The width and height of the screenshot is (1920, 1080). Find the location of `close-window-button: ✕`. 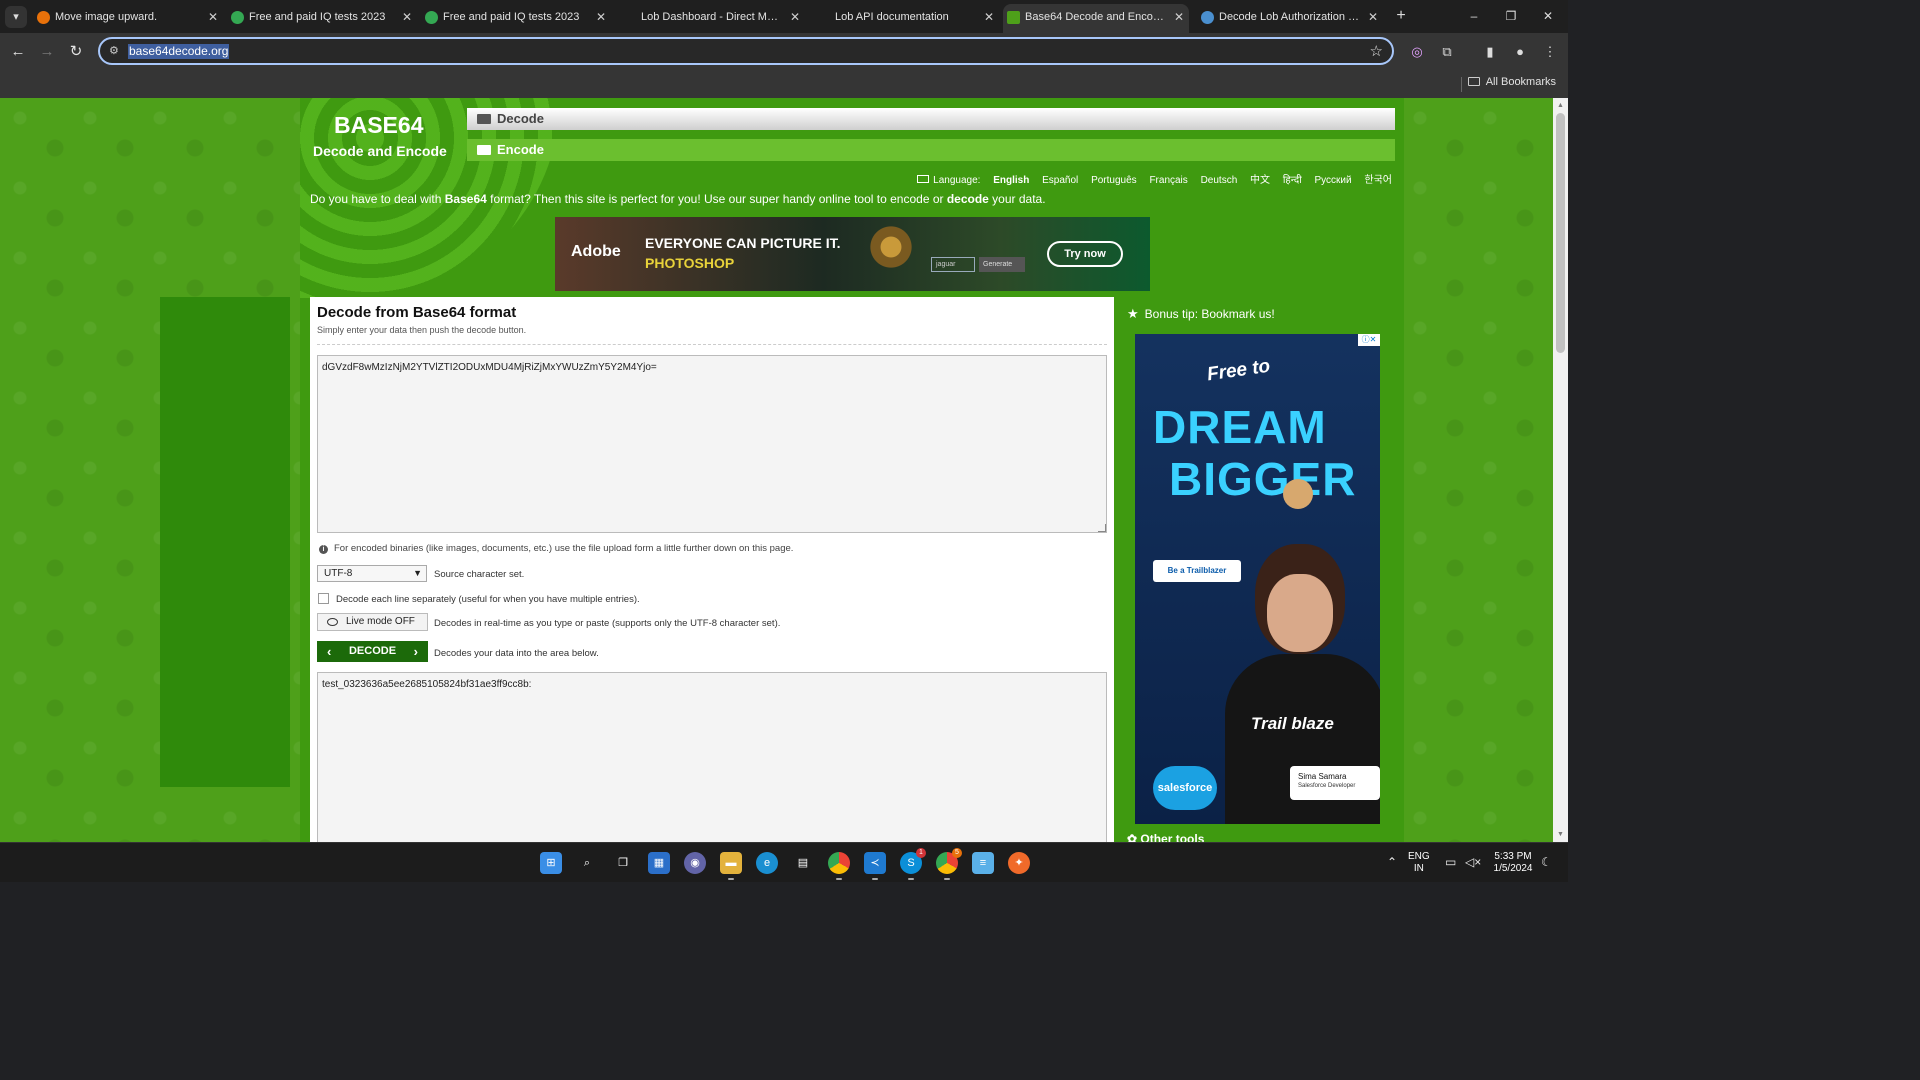

close-window-button: ✕ is located at coordinates (1548, 16).